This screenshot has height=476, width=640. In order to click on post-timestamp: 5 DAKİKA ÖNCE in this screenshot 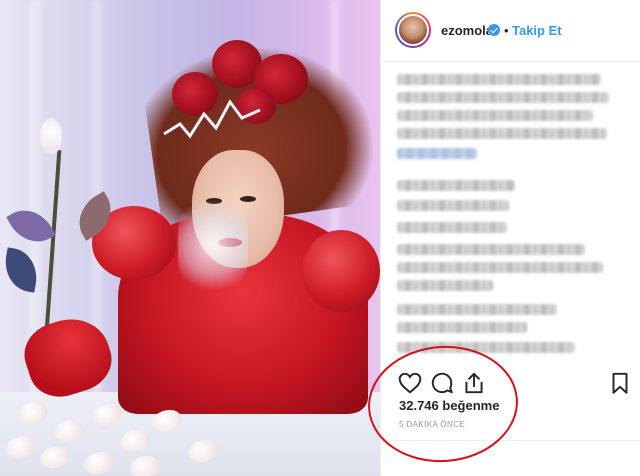, I will do `click(432, 424)`.